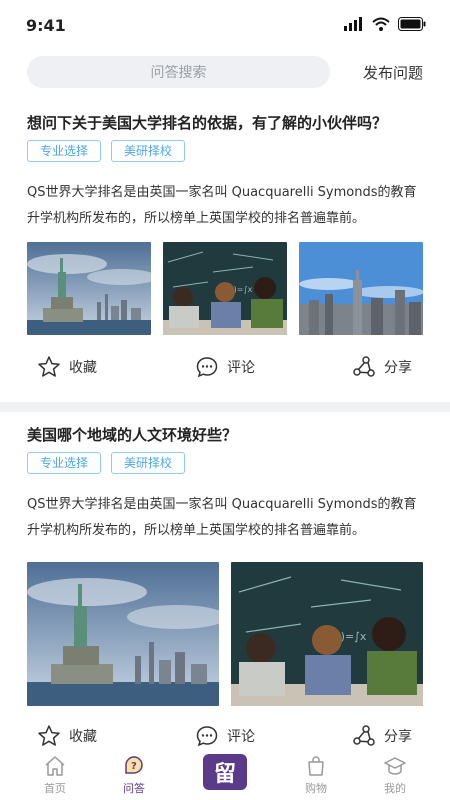  What do you see at coordinates (395, 788) in the screenshot?
I see `tab-mine-label: 我的` at bounding box center [395, 788].